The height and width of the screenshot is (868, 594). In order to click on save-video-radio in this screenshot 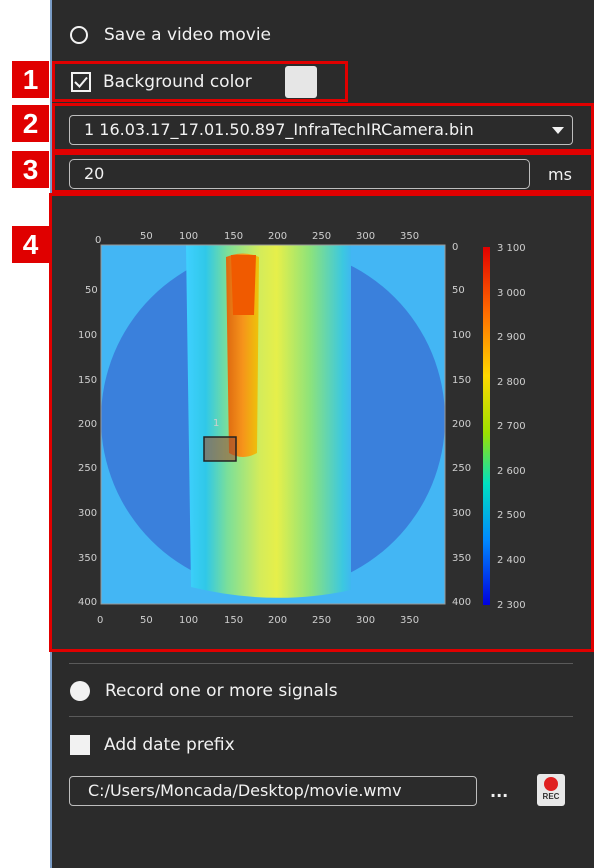, I will do `click(79, 35)`.